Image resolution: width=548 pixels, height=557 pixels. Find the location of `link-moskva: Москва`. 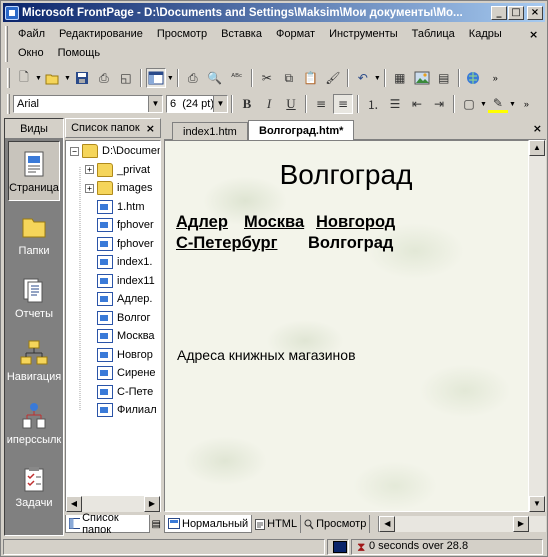

link-moskva: Москва is located at coordinates (274, 222).